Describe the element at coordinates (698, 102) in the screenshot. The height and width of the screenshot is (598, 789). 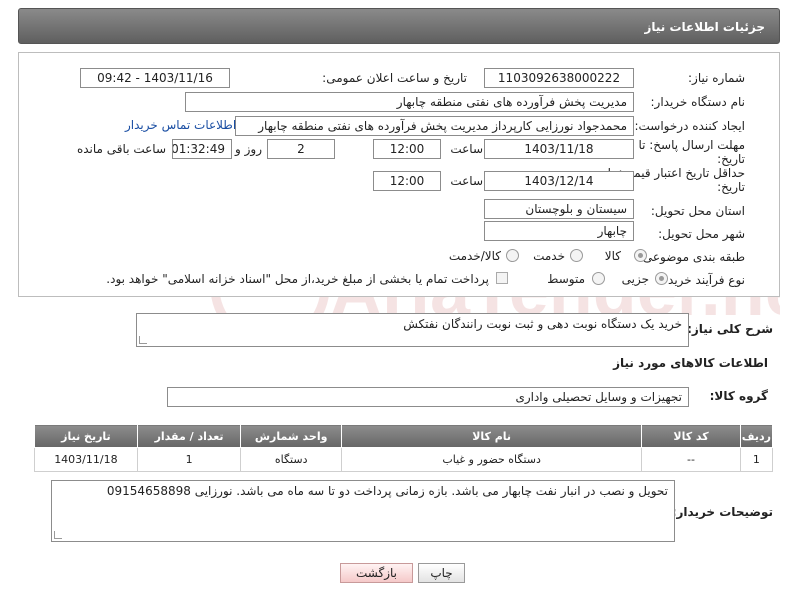
I see `buyer-org-label: نام دستگاه خریدار:` at that location.